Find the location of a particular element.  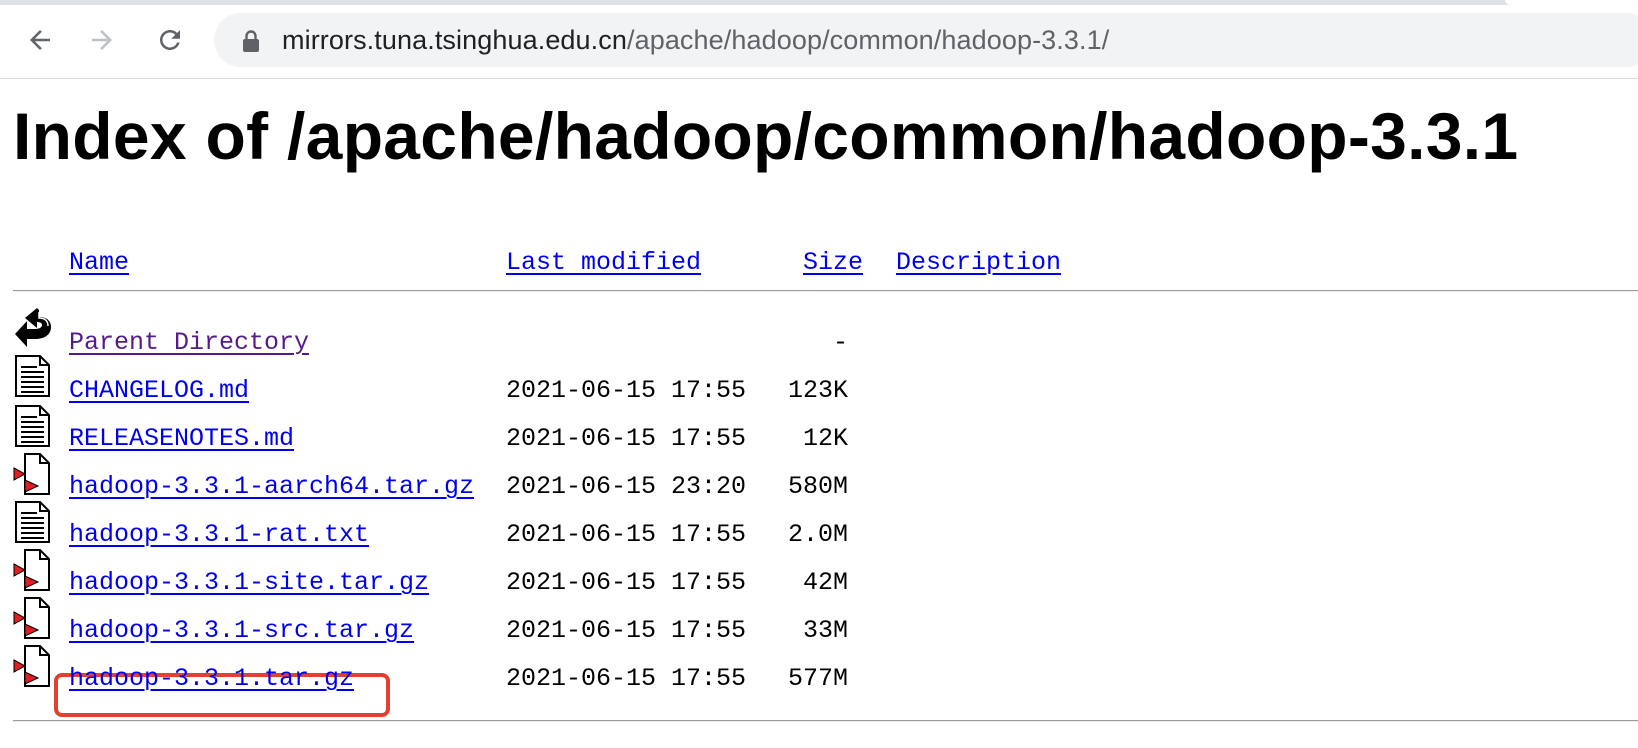

list-item-modified: 2021-06-15 23:20 is located at coordinates (626, 486).